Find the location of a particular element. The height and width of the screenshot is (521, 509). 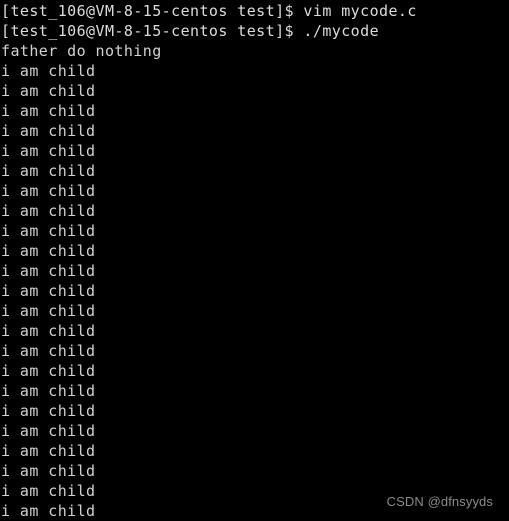

terminal-prompt-line: [test_106@VM-8-15-centos test]$ ./mycode is located at coordinates (190, 31).